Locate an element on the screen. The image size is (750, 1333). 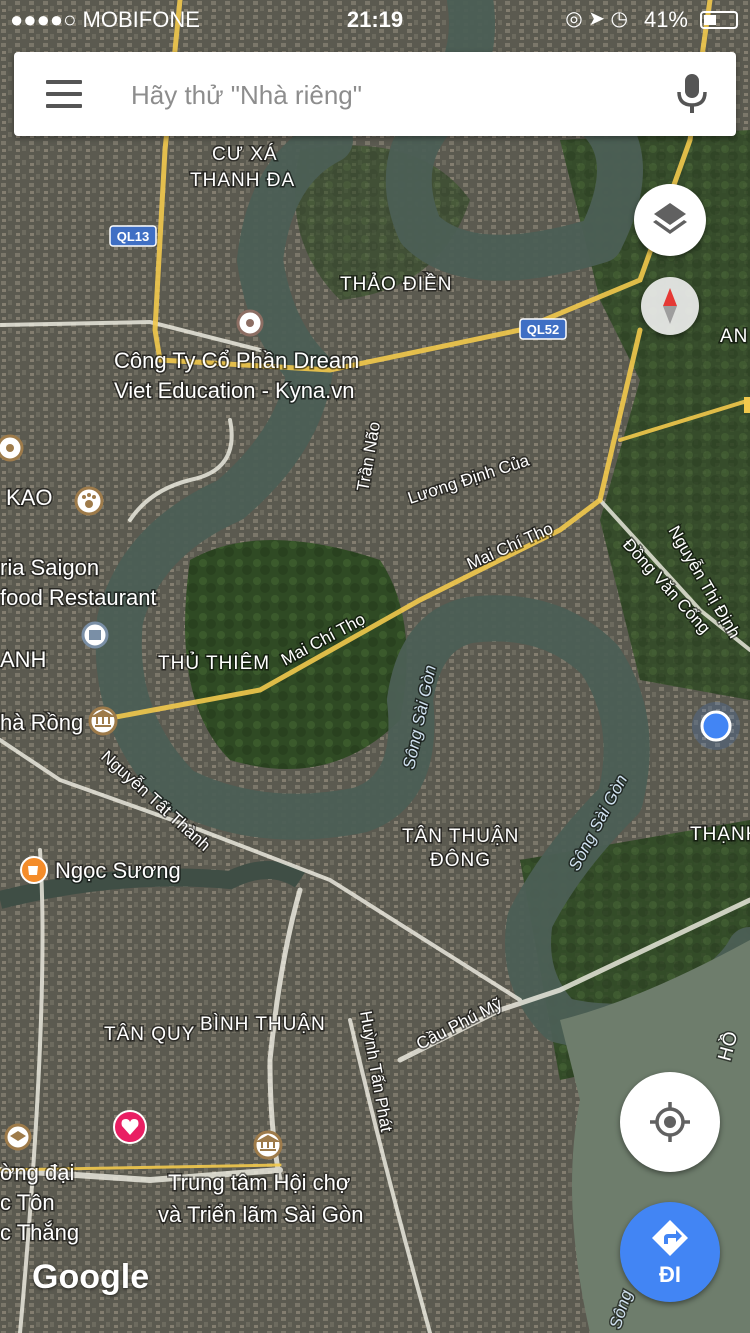
offscreen-marker is located at coordinates (747, 405).